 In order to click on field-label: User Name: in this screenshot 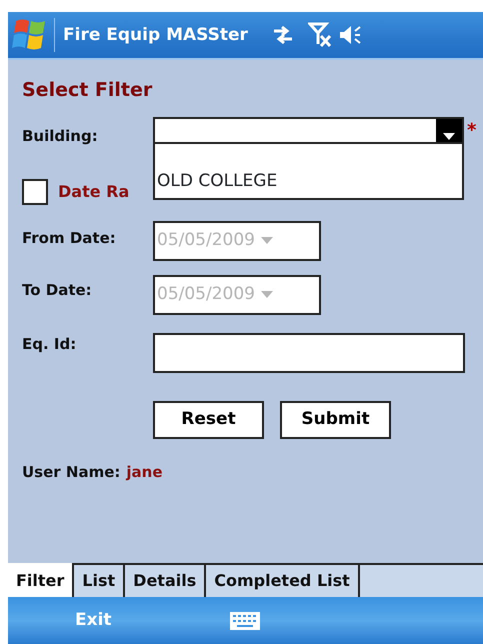, I will do `click(71, 472)`.